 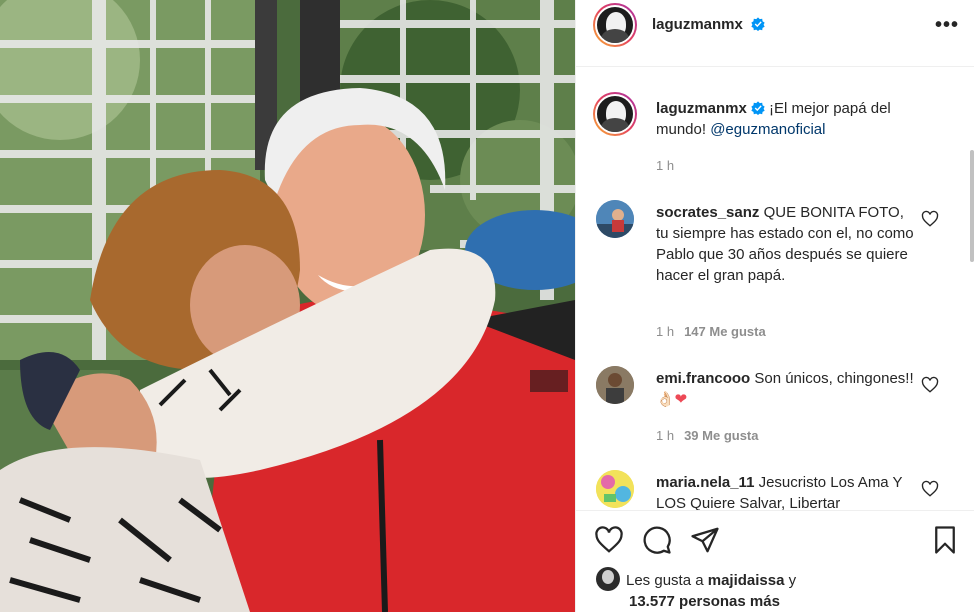 I want to click on comment-text: emi.francooo Son únicos, chingones!! 👌🏻❤, so click(x=786, y=389).